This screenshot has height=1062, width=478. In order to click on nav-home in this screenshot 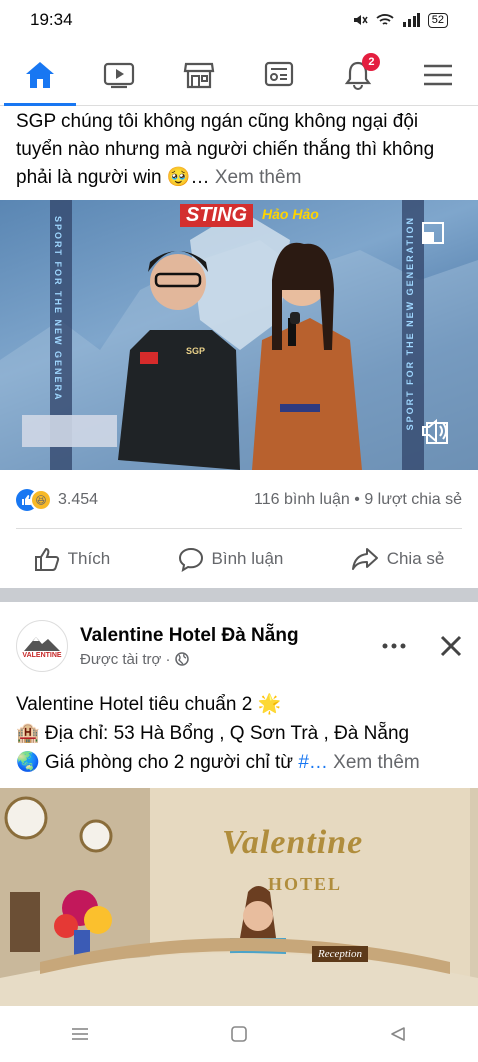, I will do `click(39, 75)`.